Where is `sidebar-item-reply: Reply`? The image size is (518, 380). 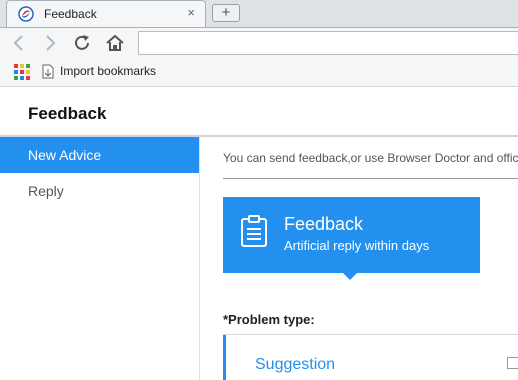 sidebar-item-reply: Reply is located at coordinates (99, 191).